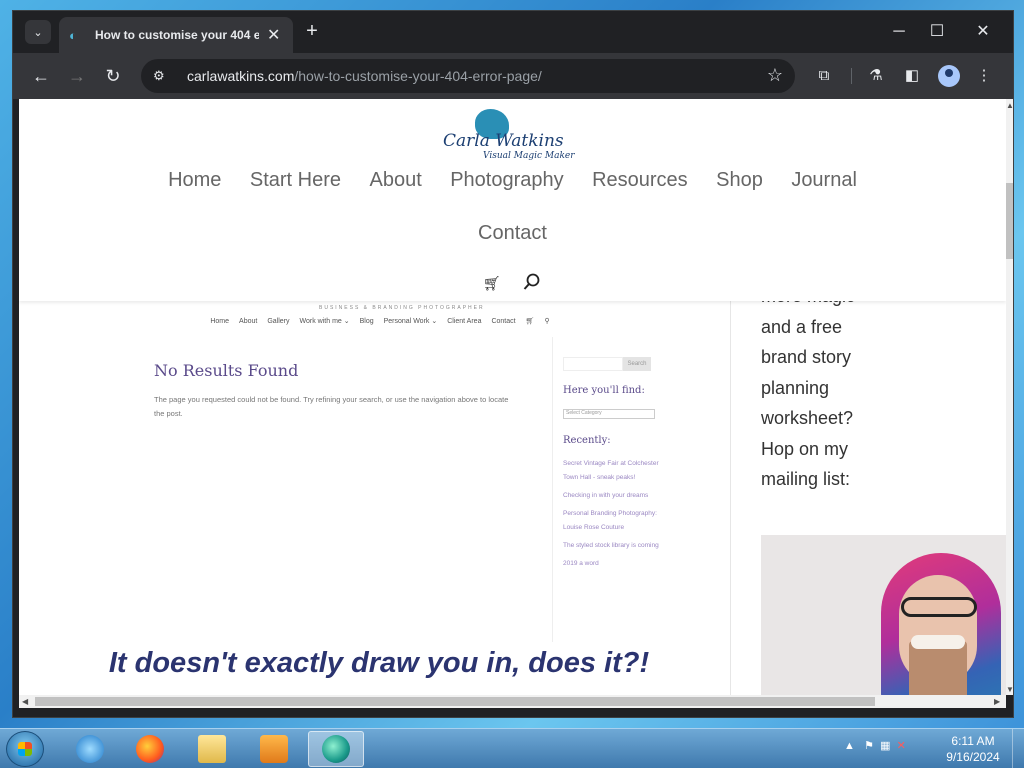 This screenshot has width=1024, height=768. Describe the element at coordinates (90, 749) in the screenshot. I see `internet-explorer-icon` at that location.